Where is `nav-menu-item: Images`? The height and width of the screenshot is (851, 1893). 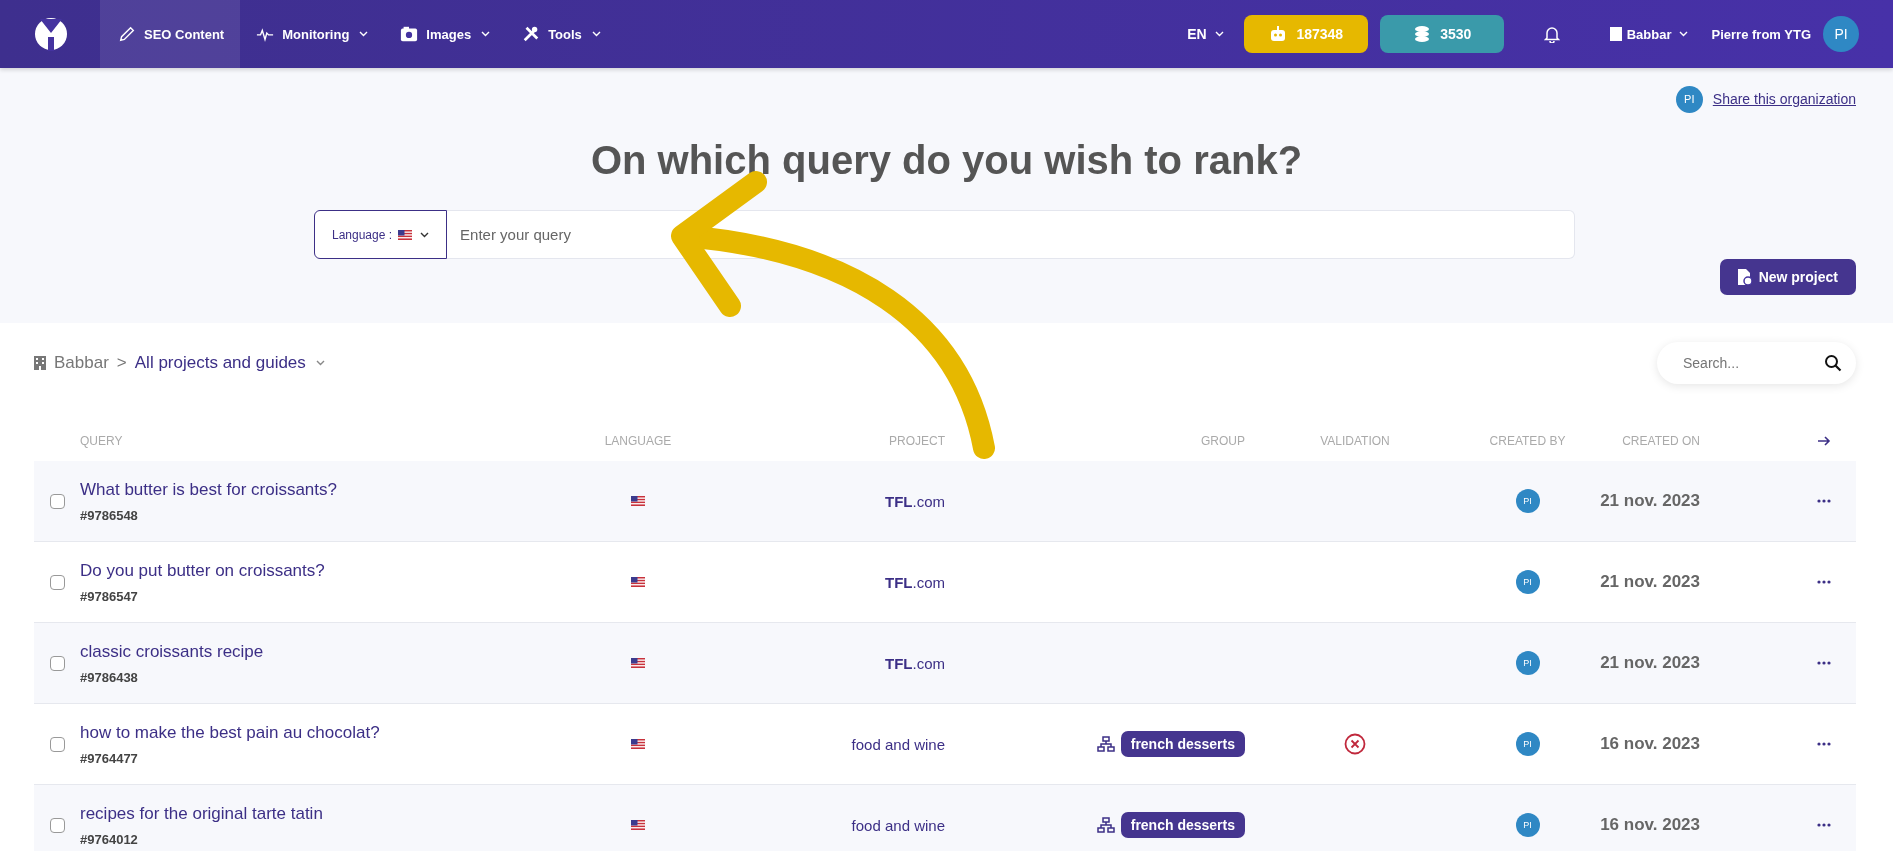
nav-menu-item: Images is located at coordinates (445, 34).